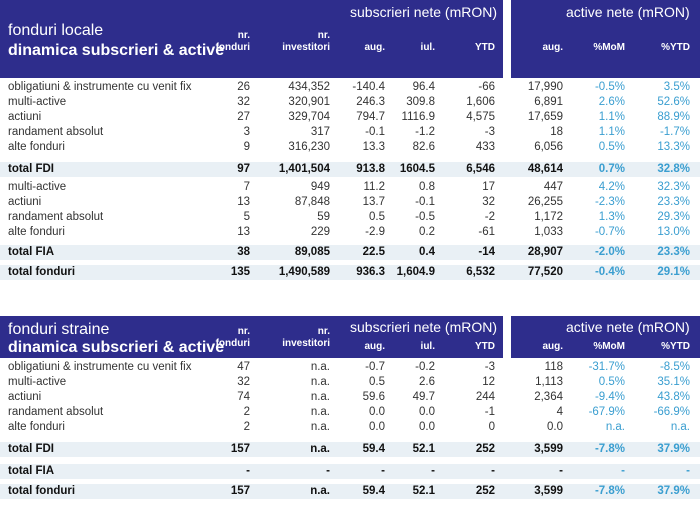 This screenshot has width=700, height=505. Describe the element at coordinates (350, 397) in the screenshot. I see `table-row: actiuni 74 n.a. 59.6 49.7 244 2,364 -9.4% 43.8%` at that location.